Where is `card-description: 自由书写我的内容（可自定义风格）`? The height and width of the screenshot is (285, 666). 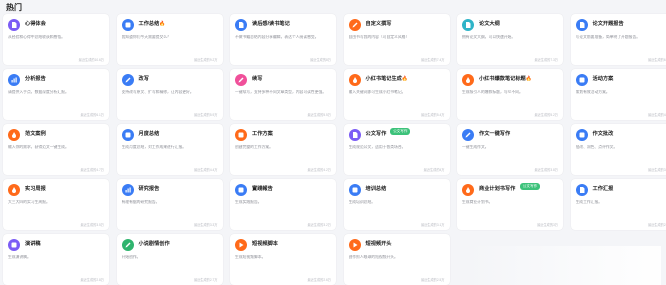 card-description: 自由书写我的内容（可自定义风格） is located at coordinates (379, 37).